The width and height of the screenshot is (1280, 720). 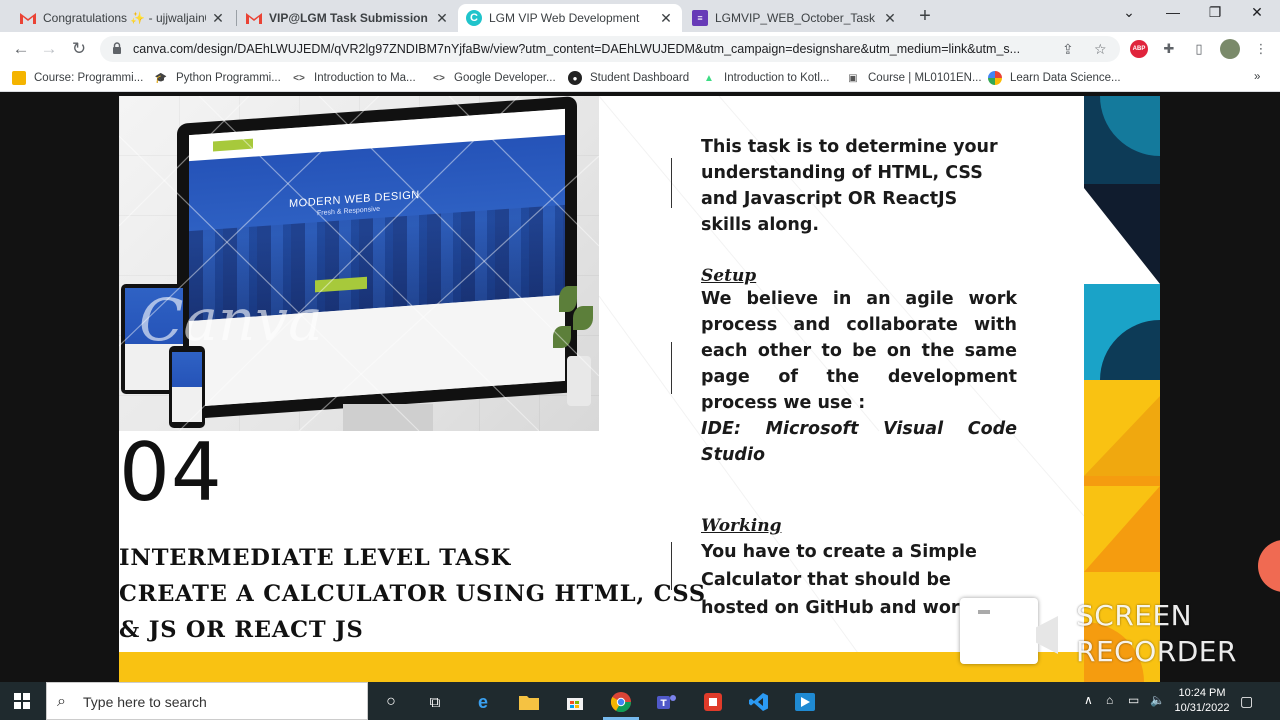 I want to click on tab-title: VIP@LGM Task Submission Fo, so click(x=349, y=18).